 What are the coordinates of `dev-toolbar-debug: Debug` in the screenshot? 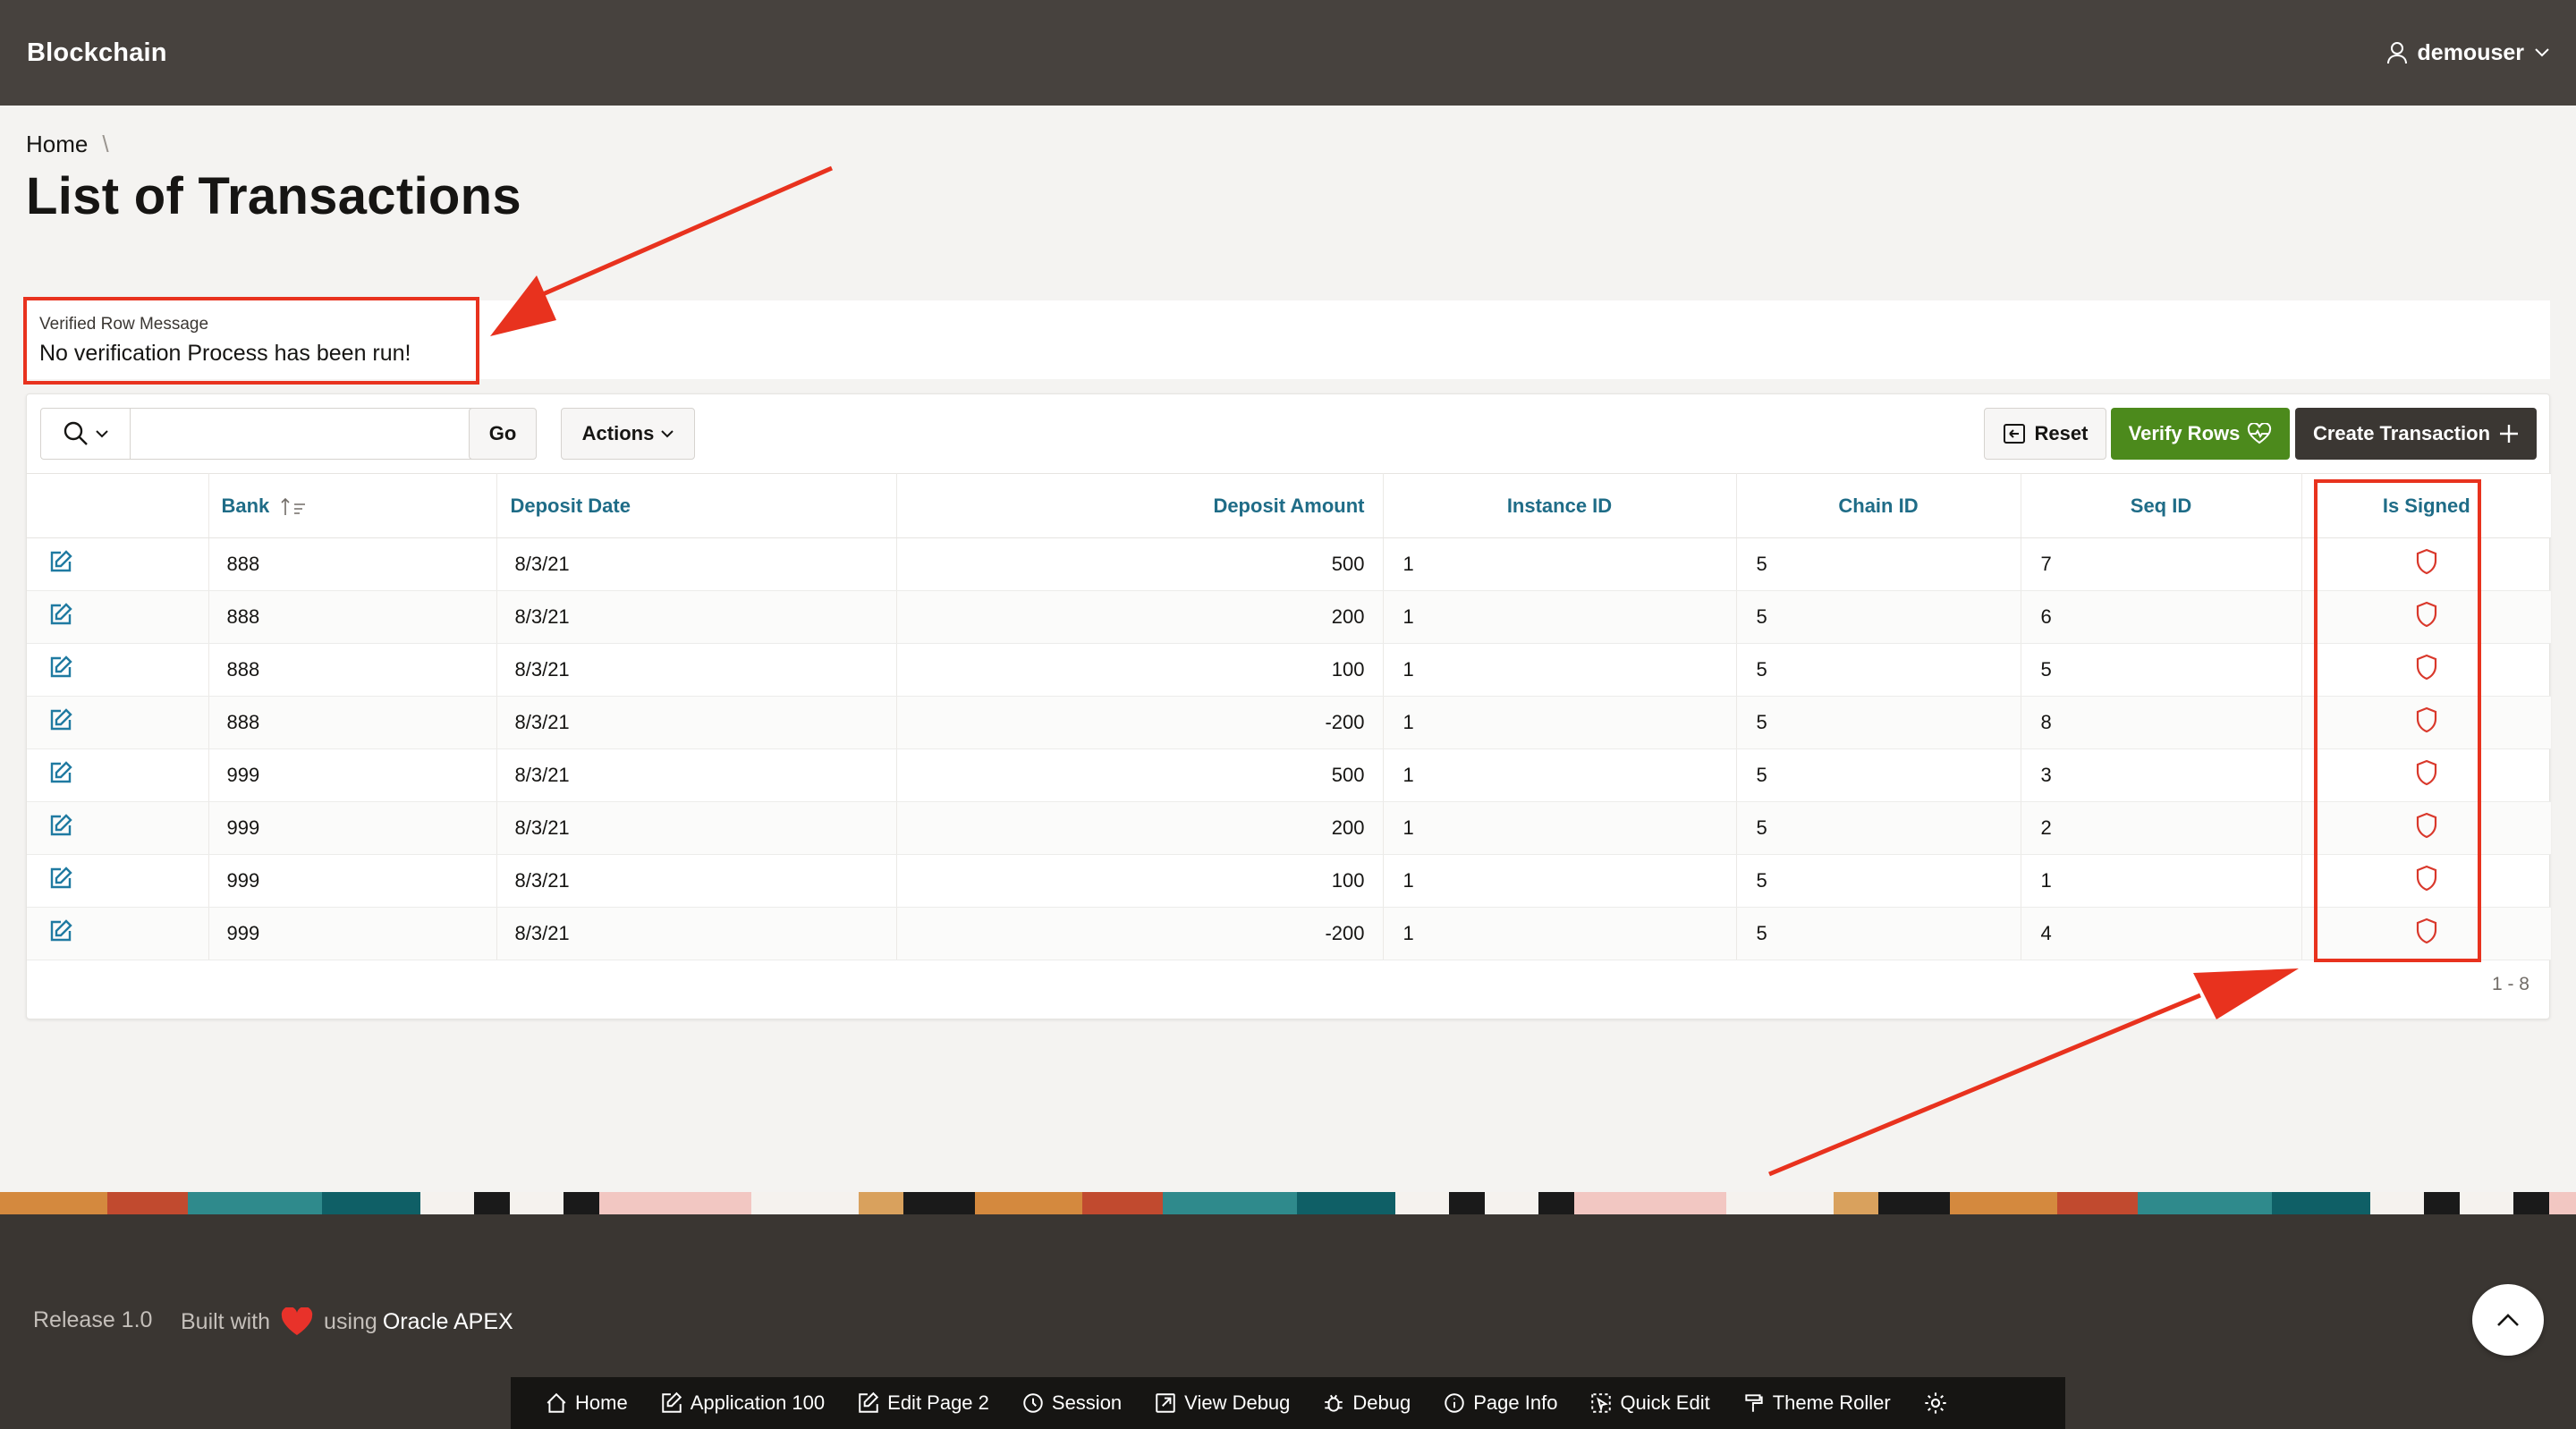 It's located at (1366, 1403).